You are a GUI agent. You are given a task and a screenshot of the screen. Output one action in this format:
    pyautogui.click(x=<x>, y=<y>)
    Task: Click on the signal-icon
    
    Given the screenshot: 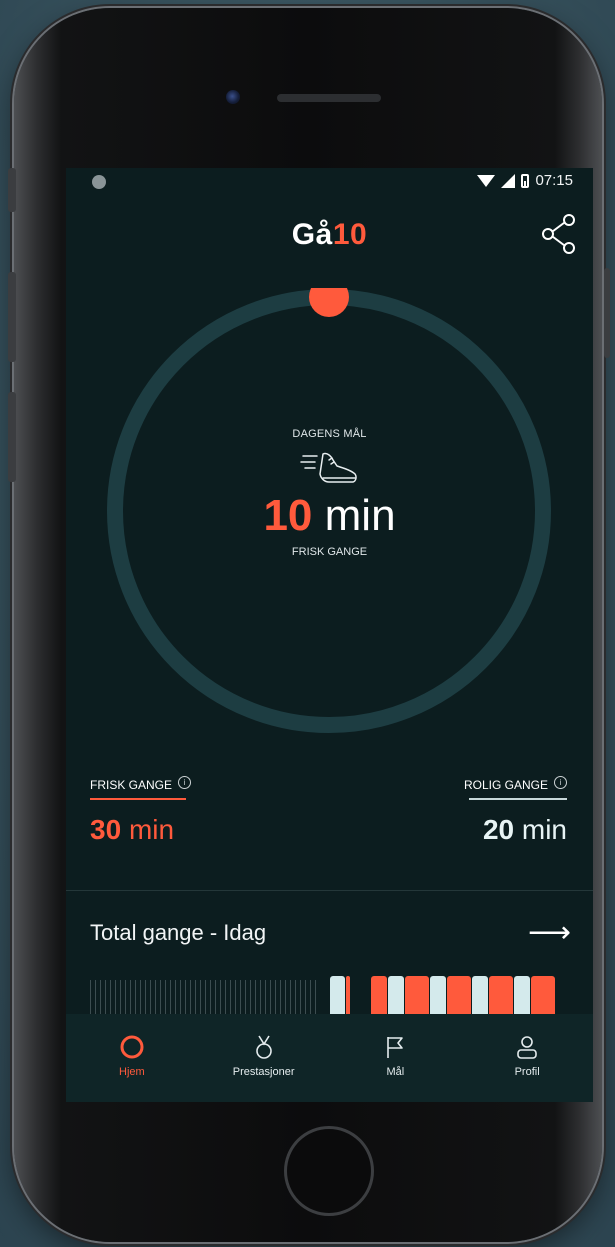 What is the action you would take?
    pyautogui.click(x=508, y=180)
    